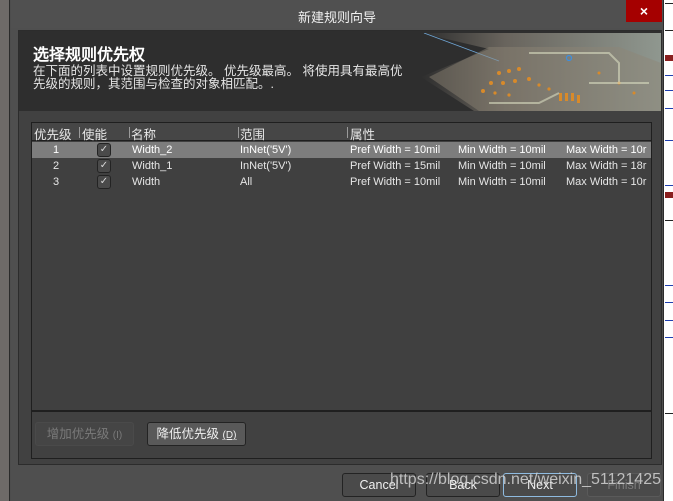 This screenshot has height=501, width=673. I want to click on column-header-name: 名称, so click(143, 133).